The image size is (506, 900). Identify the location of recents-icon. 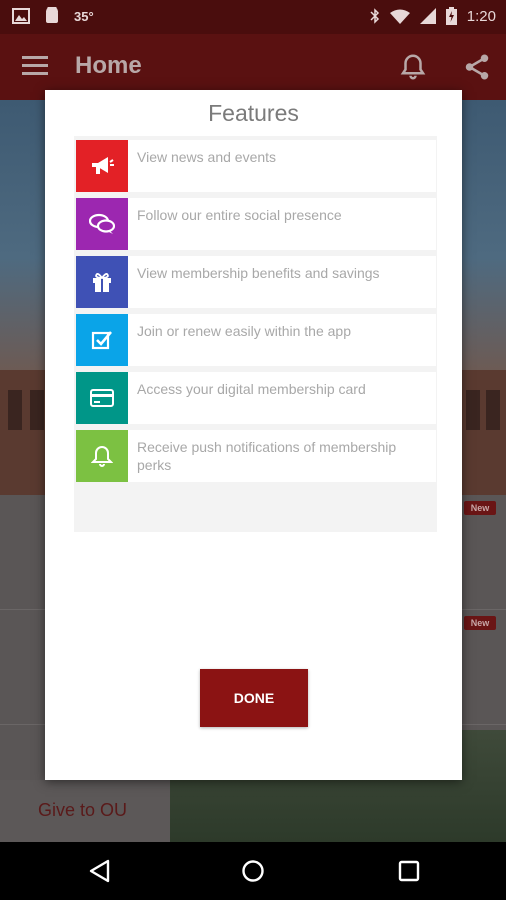
(409, 871).